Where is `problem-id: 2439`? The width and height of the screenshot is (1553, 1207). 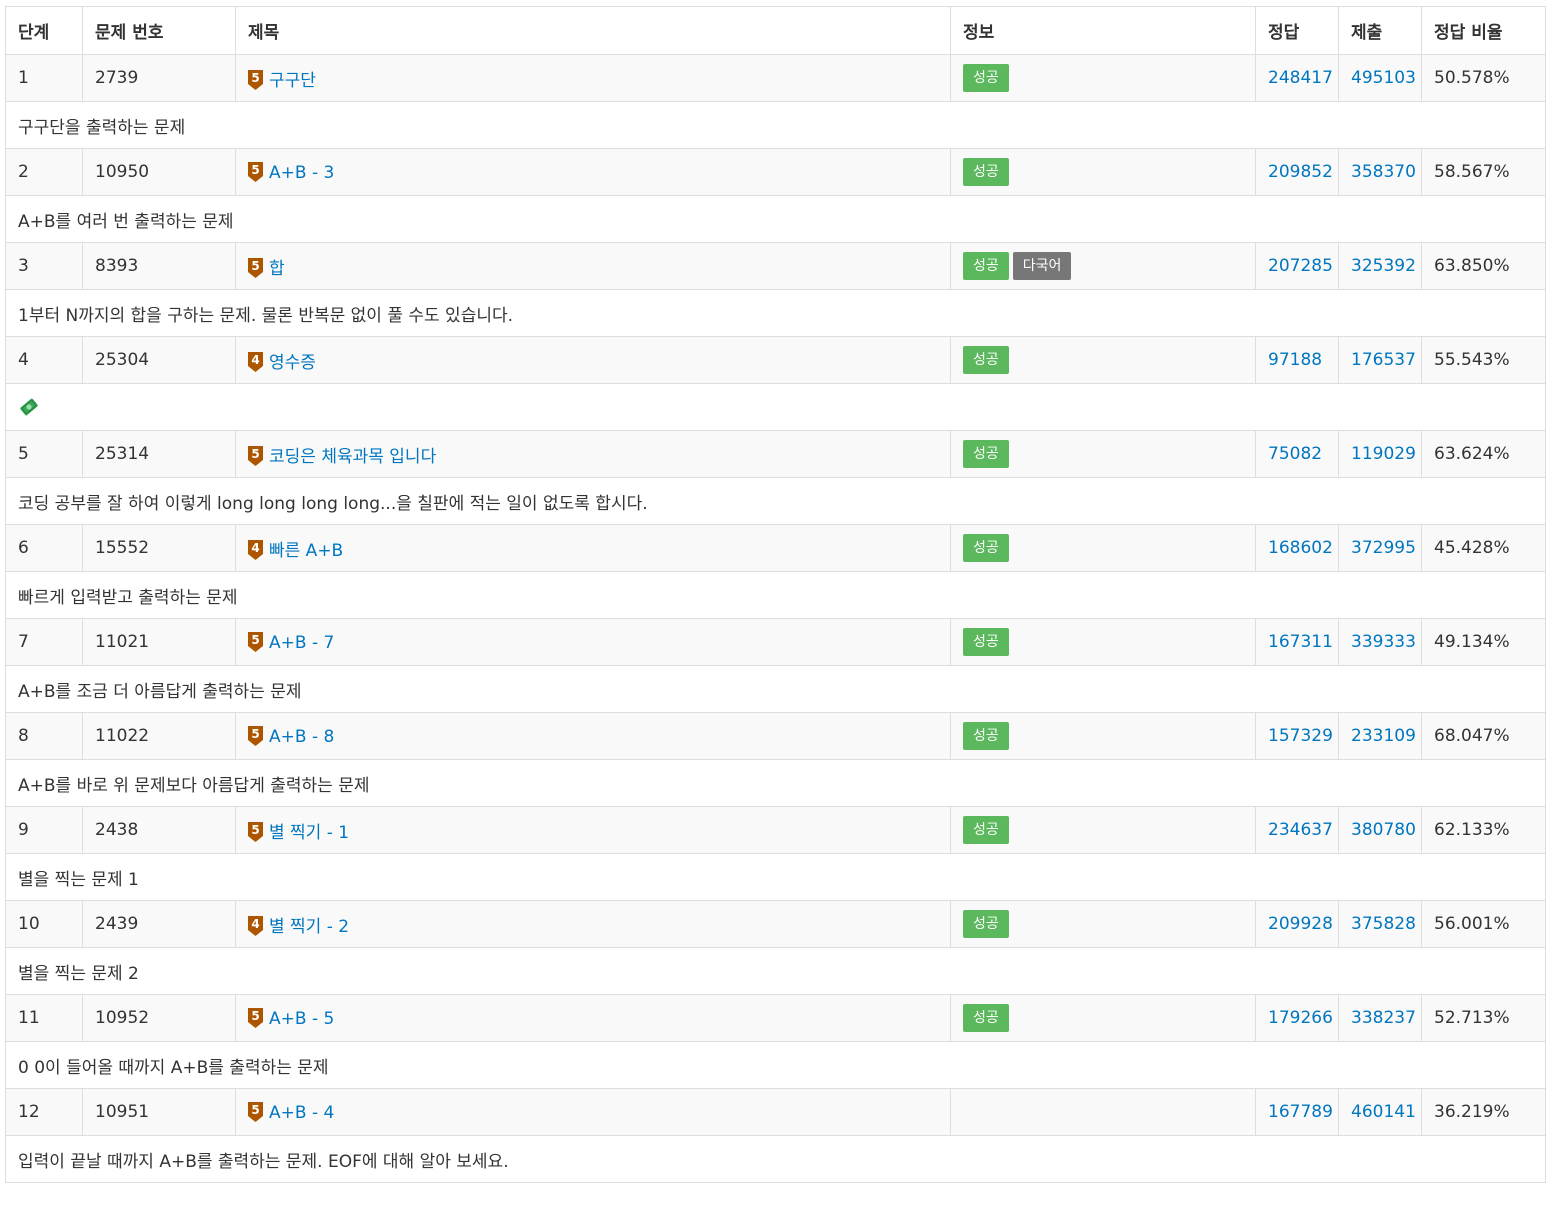
problem-id: 2439 is located at coordinates (159, 924).